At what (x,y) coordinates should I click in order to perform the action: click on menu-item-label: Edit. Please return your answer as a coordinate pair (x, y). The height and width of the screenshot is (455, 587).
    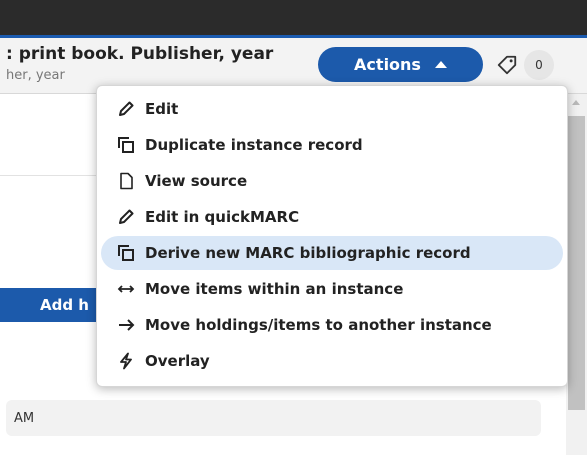
    Looking at the image, I should click on (162, 109).